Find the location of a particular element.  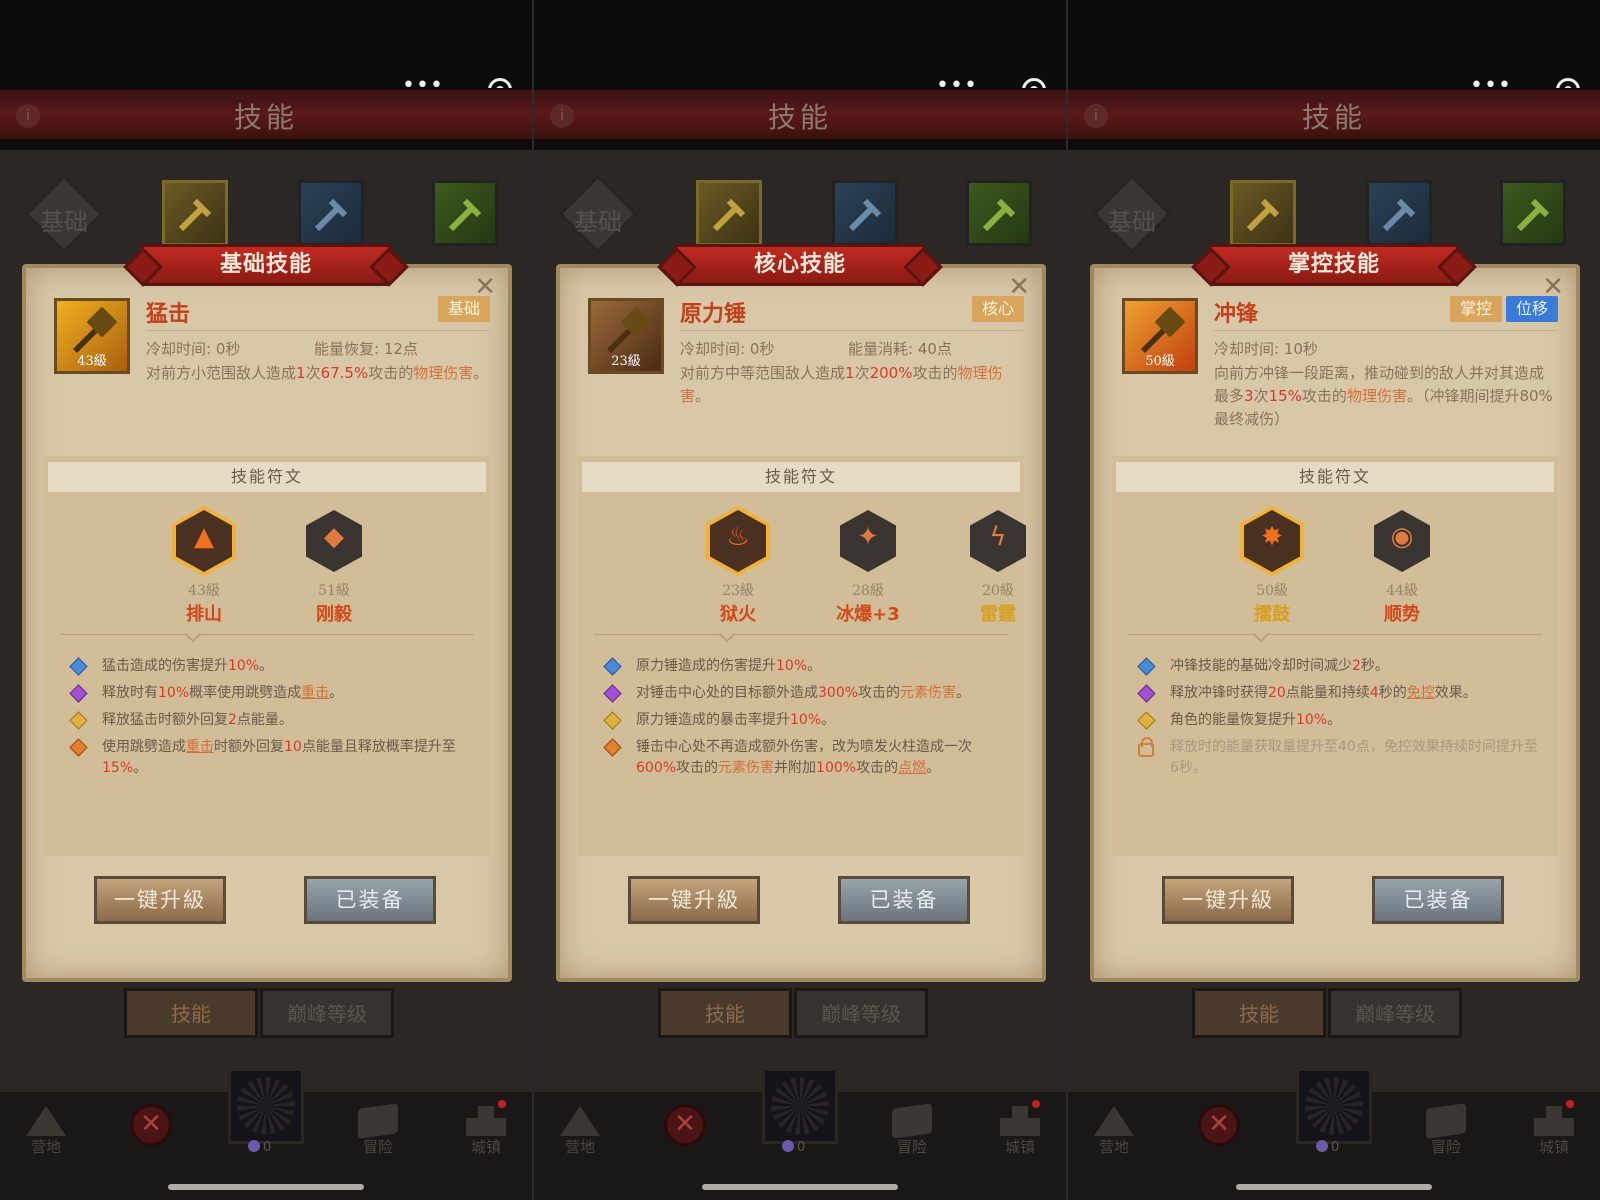

energy-text: 能量消耗: 40点 is located at coordinates (900, 349).